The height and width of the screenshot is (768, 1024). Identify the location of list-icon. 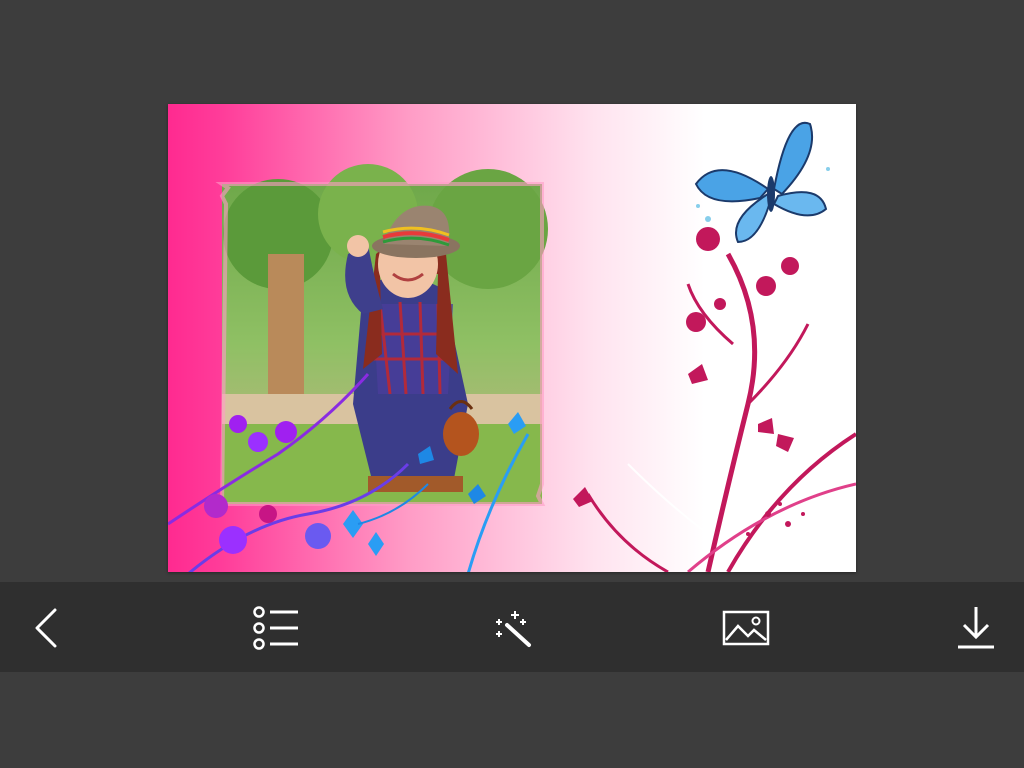
(276, 628).